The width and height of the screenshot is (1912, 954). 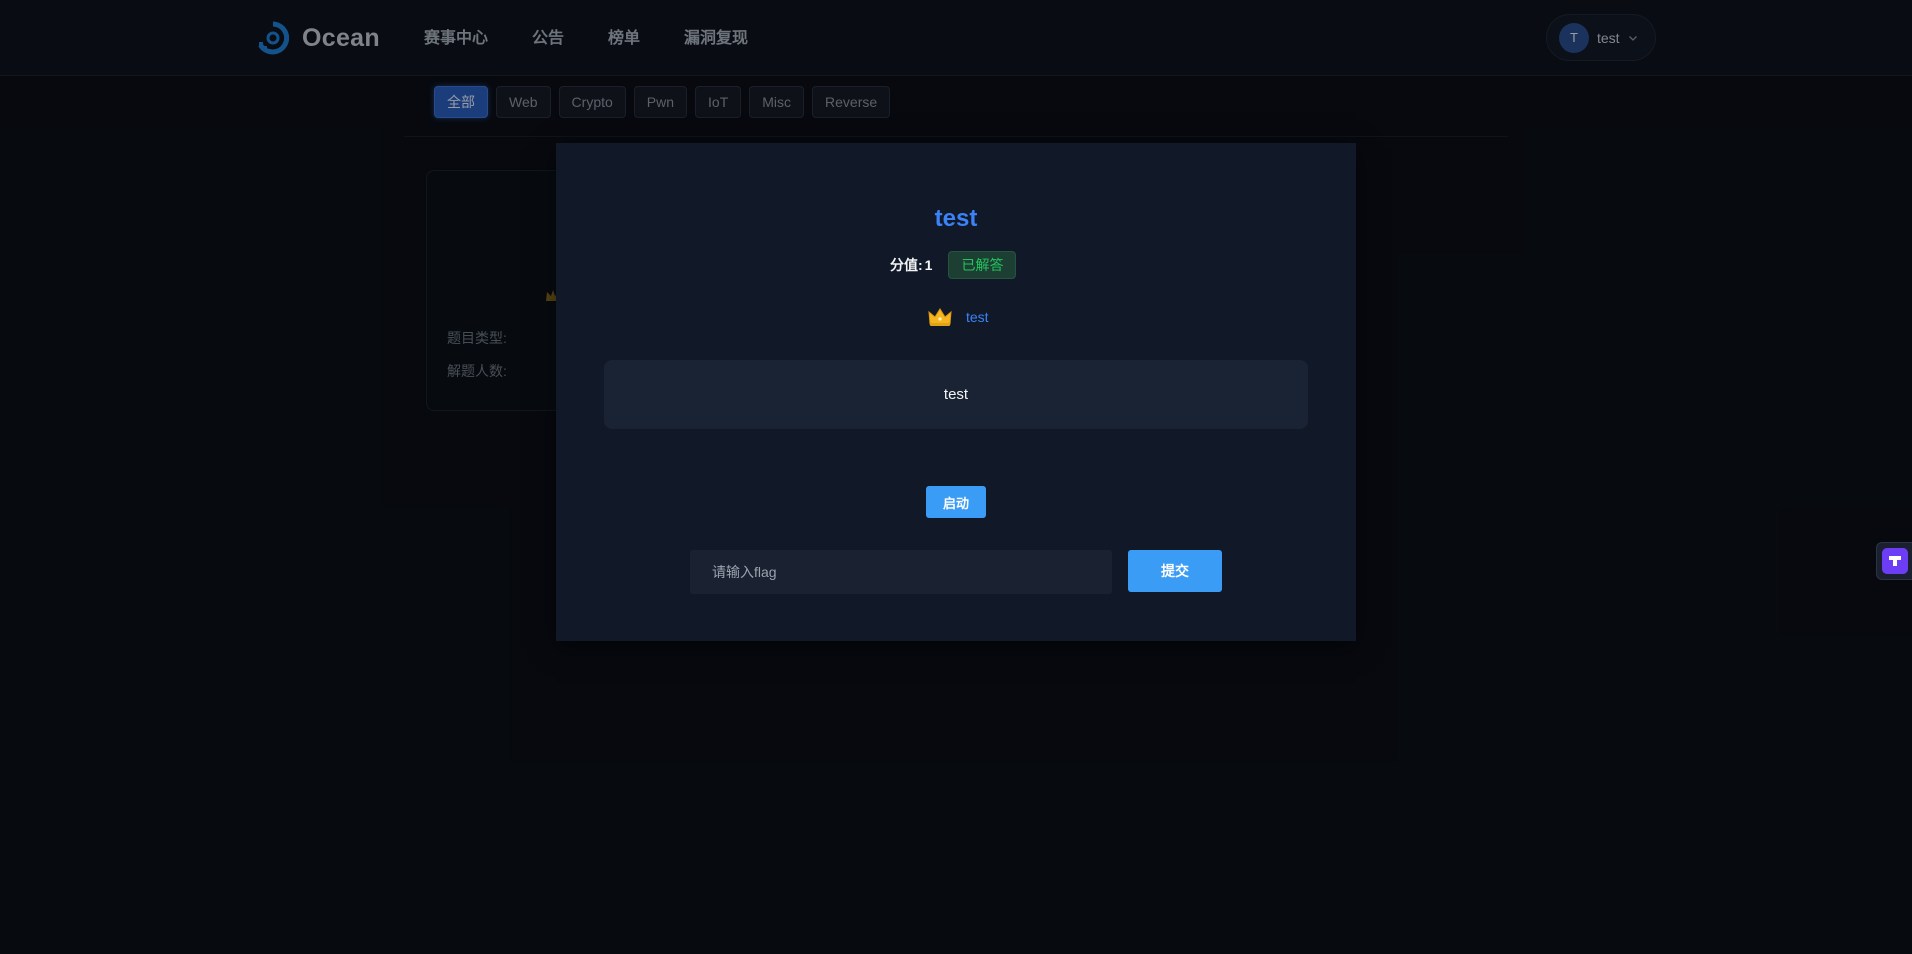 What do you see at coordinates (940, 317) in the screenshot?
I see `crown-icon` at bounding box center [940, 317].